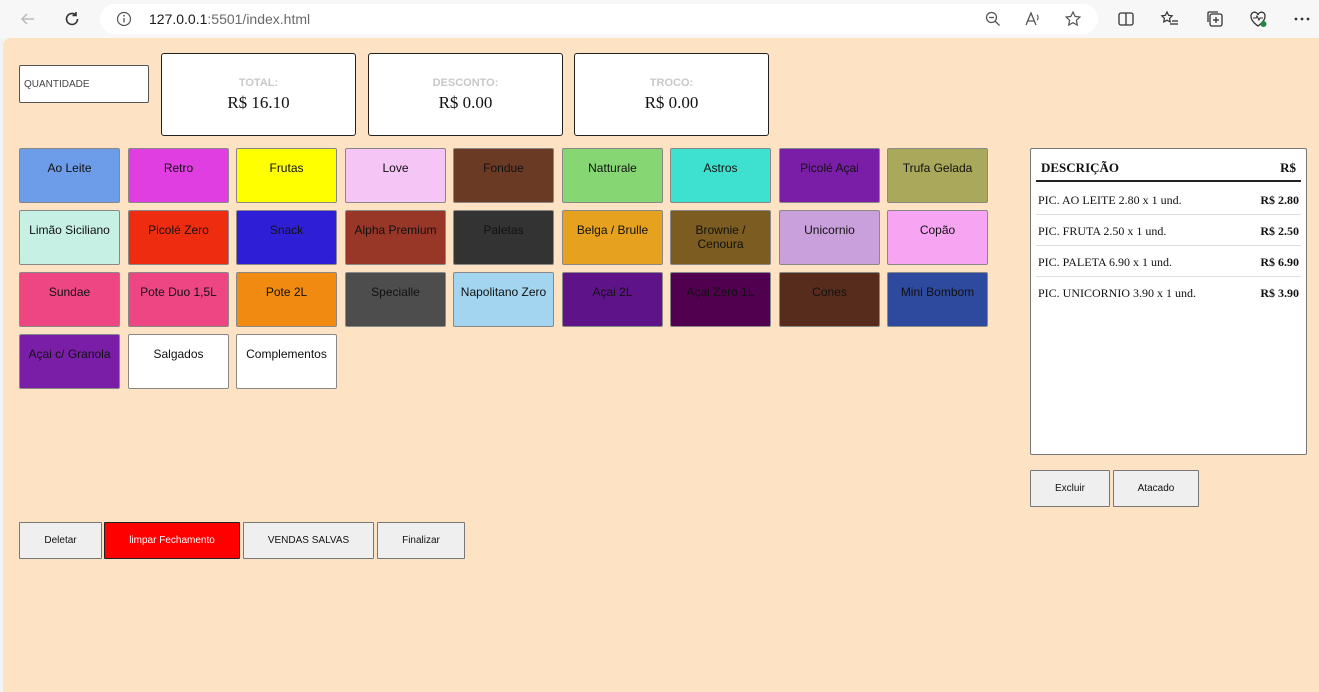 Image resolution: width=1319 pixels, height=692 pixels. What do you see at coordinates (671, 102) in the screenshot?
I see `change-value: R$ 0.00` at bounding box center [671, 102].